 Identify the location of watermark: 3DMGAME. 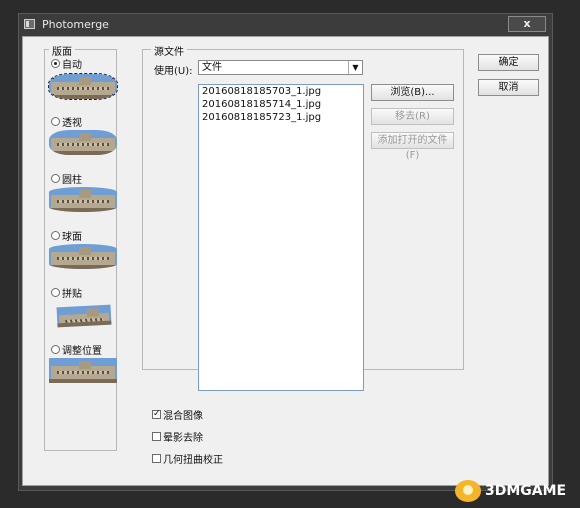
(510, 491).